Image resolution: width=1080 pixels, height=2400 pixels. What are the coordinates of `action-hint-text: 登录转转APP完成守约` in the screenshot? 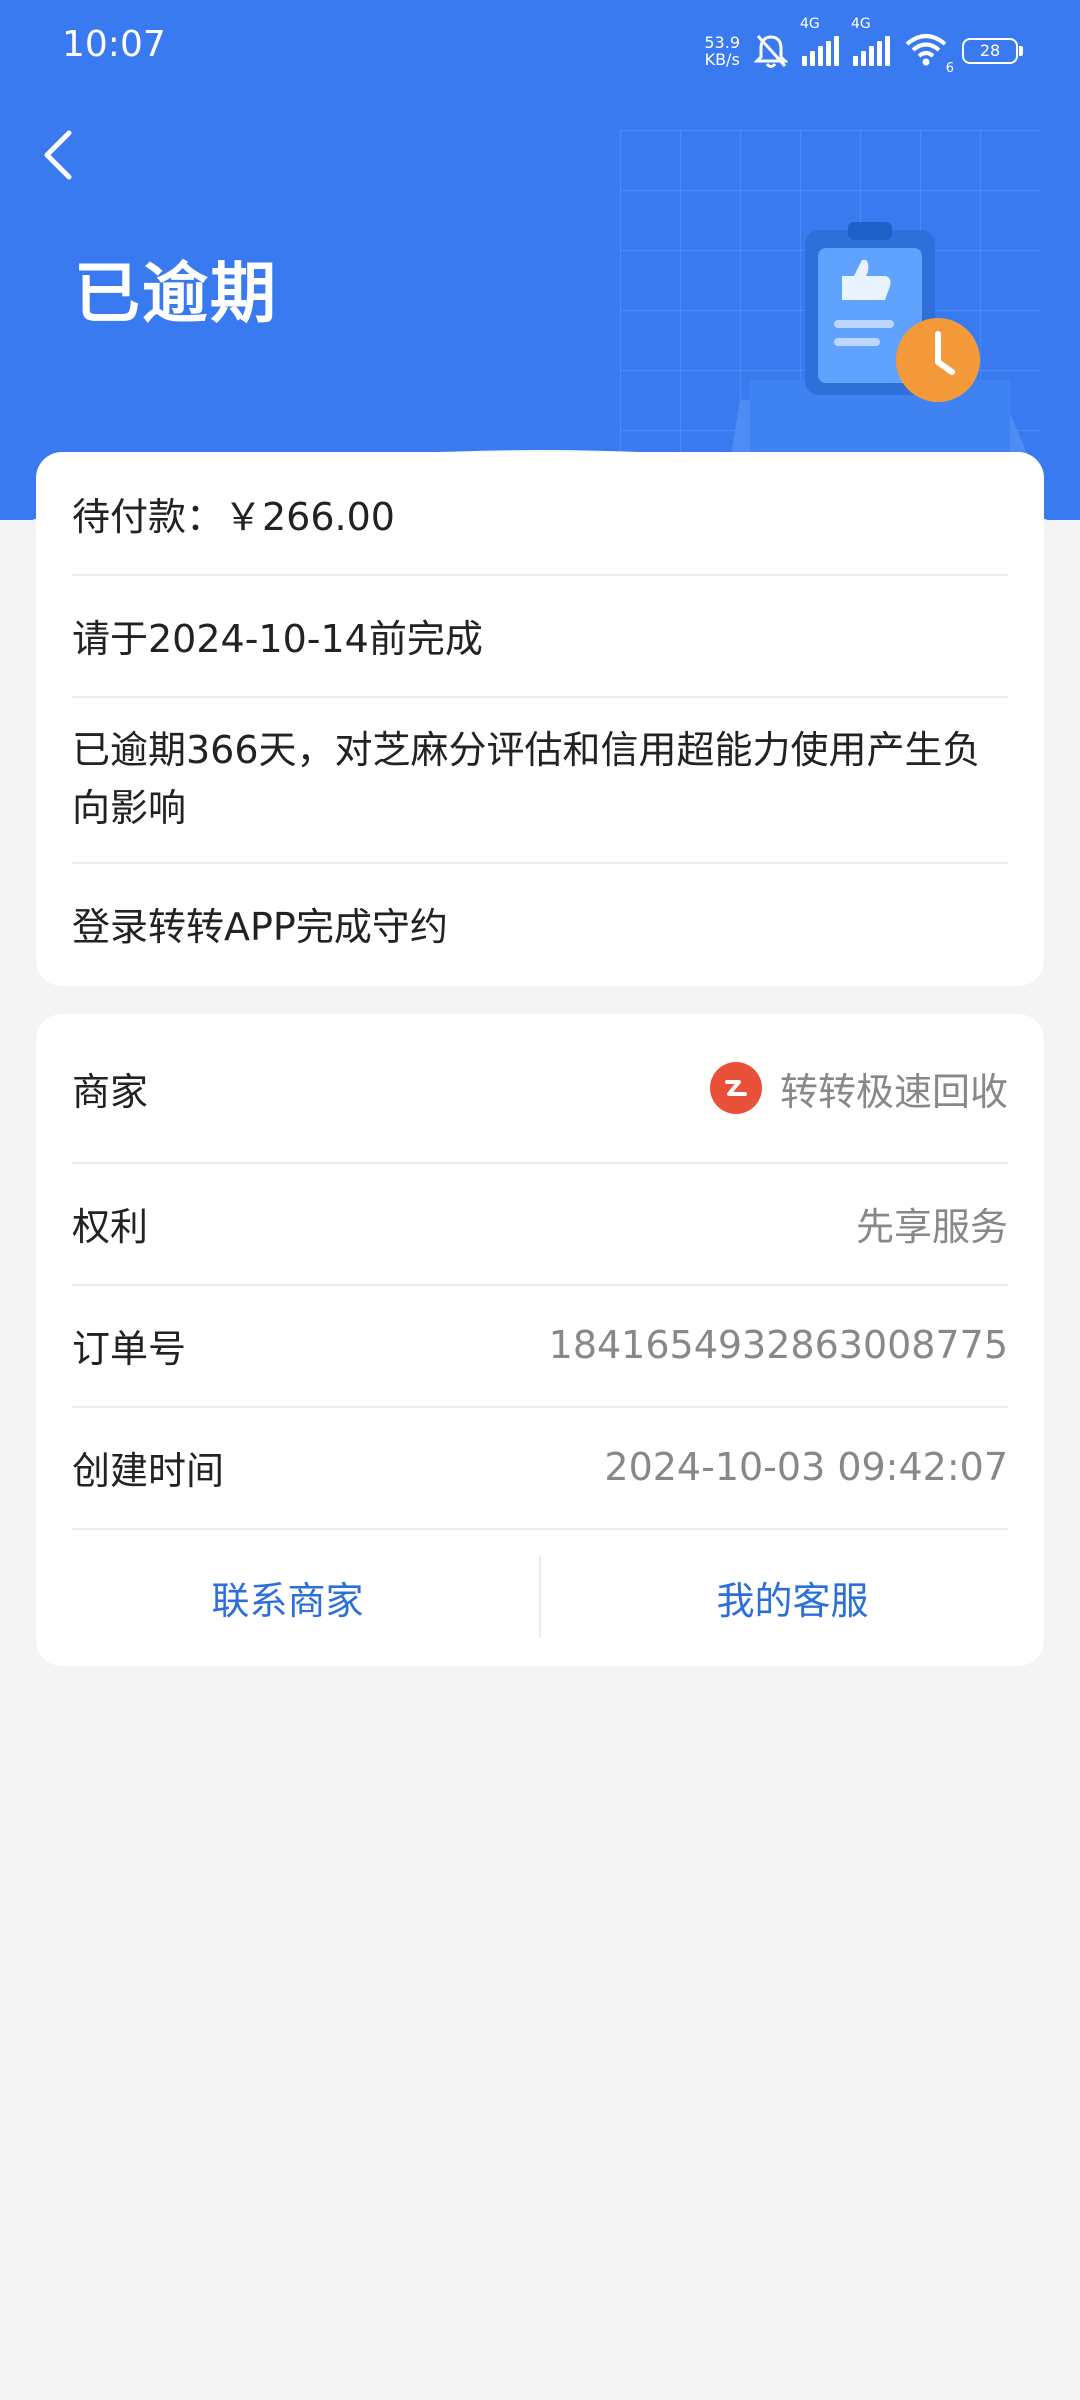 It's located at (260, 926).